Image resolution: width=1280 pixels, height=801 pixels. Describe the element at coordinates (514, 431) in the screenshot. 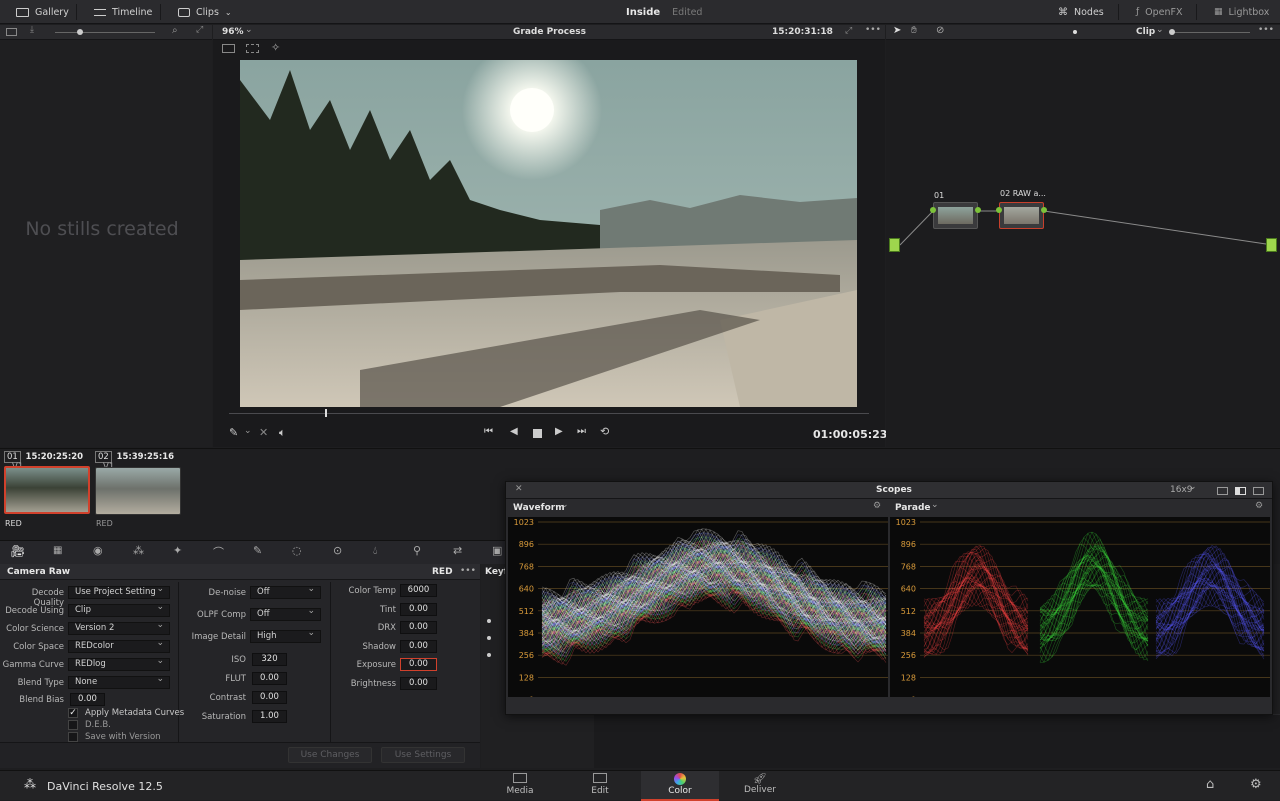

I see `step-back-icon: ◀` at that location.